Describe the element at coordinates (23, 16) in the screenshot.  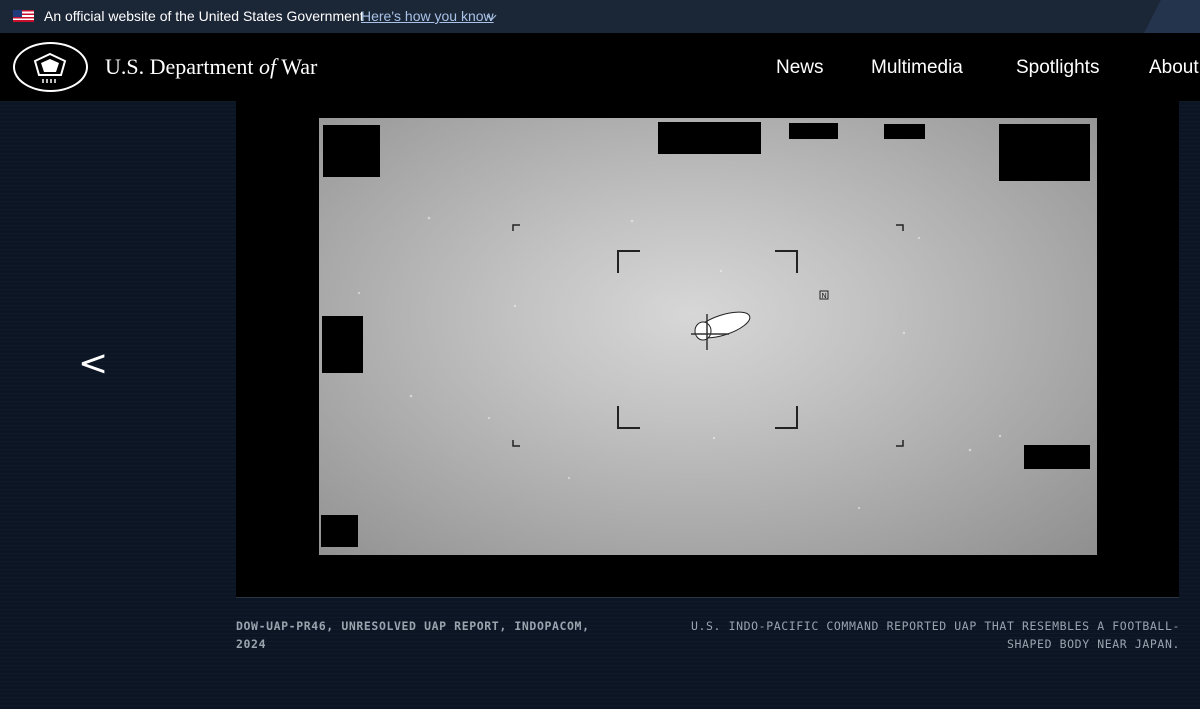
I see `us-flag-icon` at that location.